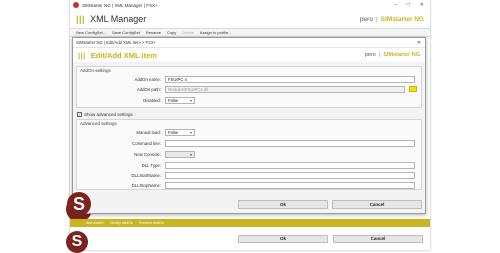 This screenshot has height=253, width=500. What do you see at coordinates (249, 55) in the screenshot?
I see `dialog-banner: ||| Edit/Add XML item pero | SIMstarter NG` at bounding box center [249, 55].